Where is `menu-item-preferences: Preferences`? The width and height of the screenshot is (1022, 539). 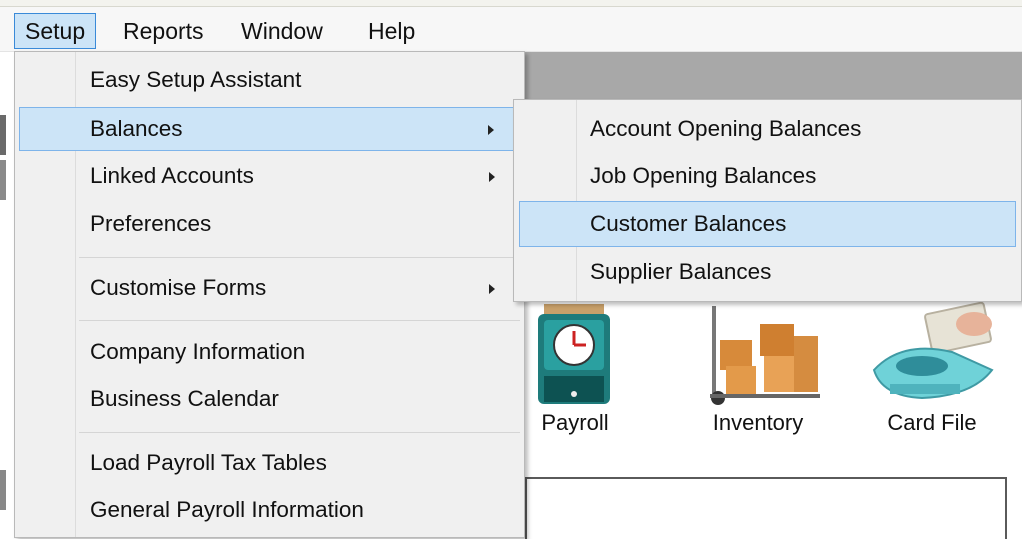 menu-item-preferences: Preferences is located at coordinates (269, 224).